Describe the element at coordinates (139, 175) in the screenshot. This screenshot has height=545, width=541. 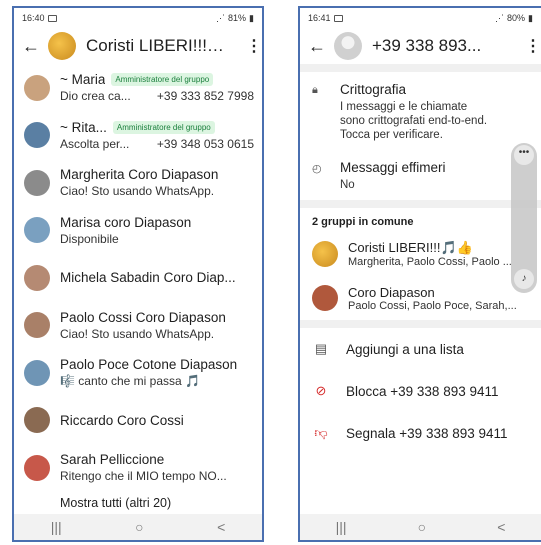
I see `member-name: Margherita Coro Diapason` at that location.